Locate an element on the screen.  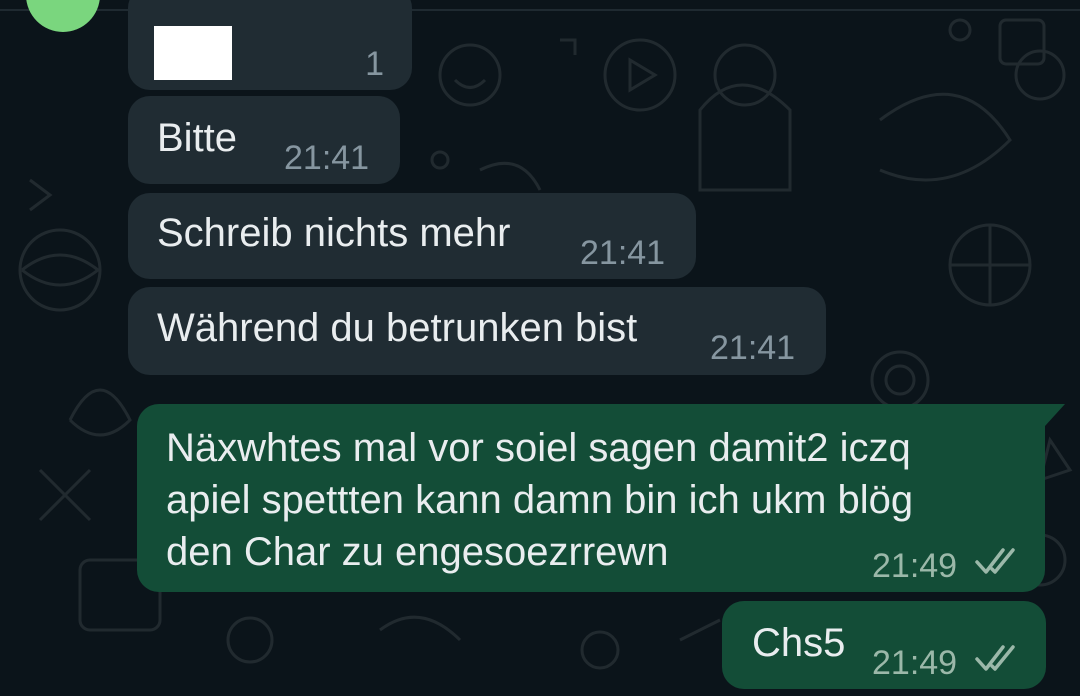
outgoing-message-bubble: Chs5 21:49 is located at coordinates (884, 645).